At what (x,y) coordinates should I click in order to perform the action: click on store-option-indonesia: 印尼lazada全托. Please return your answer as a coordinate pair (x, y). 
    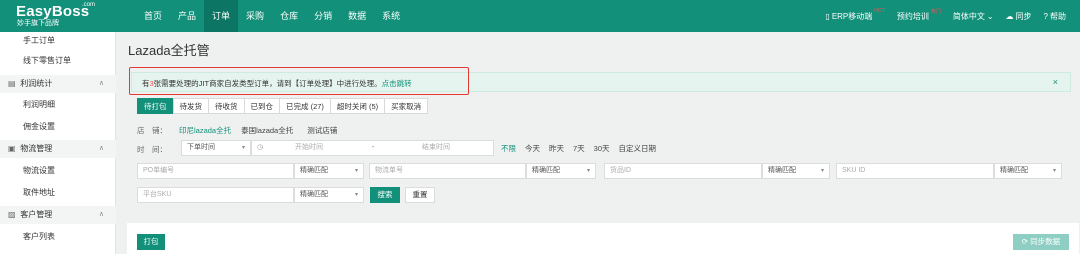
    Looking at the image, I should click on (205, 130).